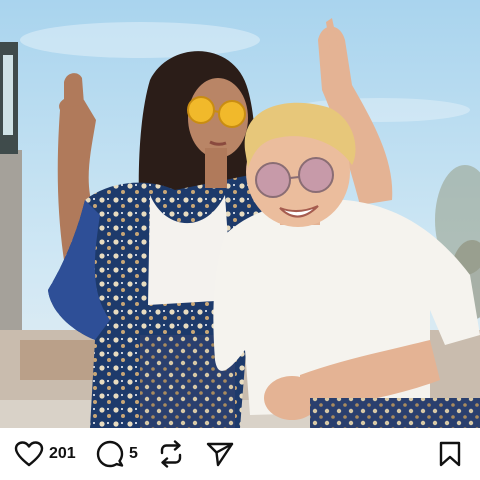 This screenshot has height=480, width=480. I want to click on save-button, so click(450, 454).